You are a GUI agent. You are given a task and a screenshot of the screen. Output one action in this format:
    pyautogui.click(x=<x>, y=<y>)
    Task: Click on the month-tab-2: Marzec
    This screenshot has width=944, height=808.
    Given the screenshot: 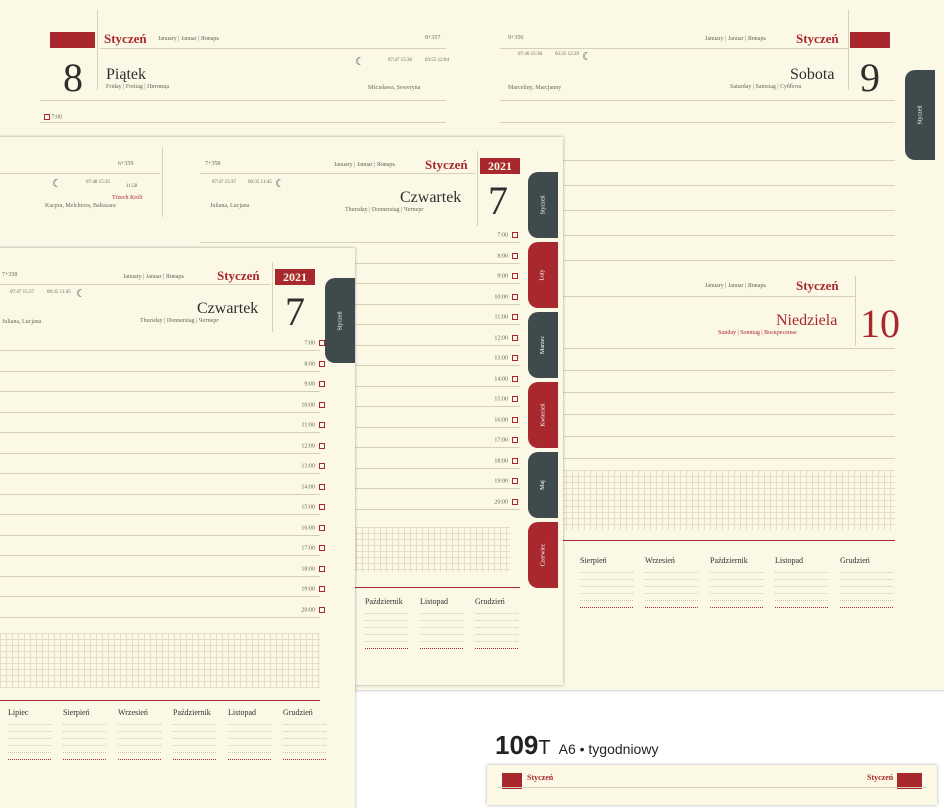 What is the action you would take?
    pyautogui.click(x=543, y=345)
    